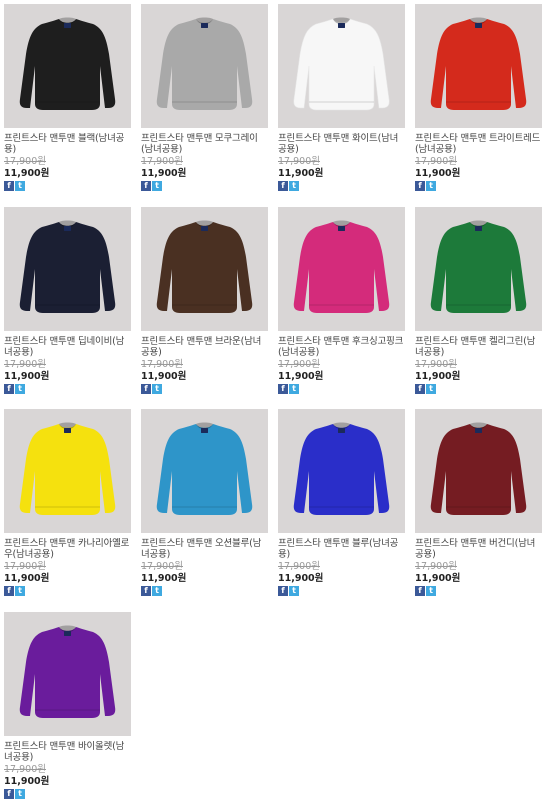  I want to click on product-name: 프린트스타 맨투맨 블루(남녀공용), so click(341, 549).